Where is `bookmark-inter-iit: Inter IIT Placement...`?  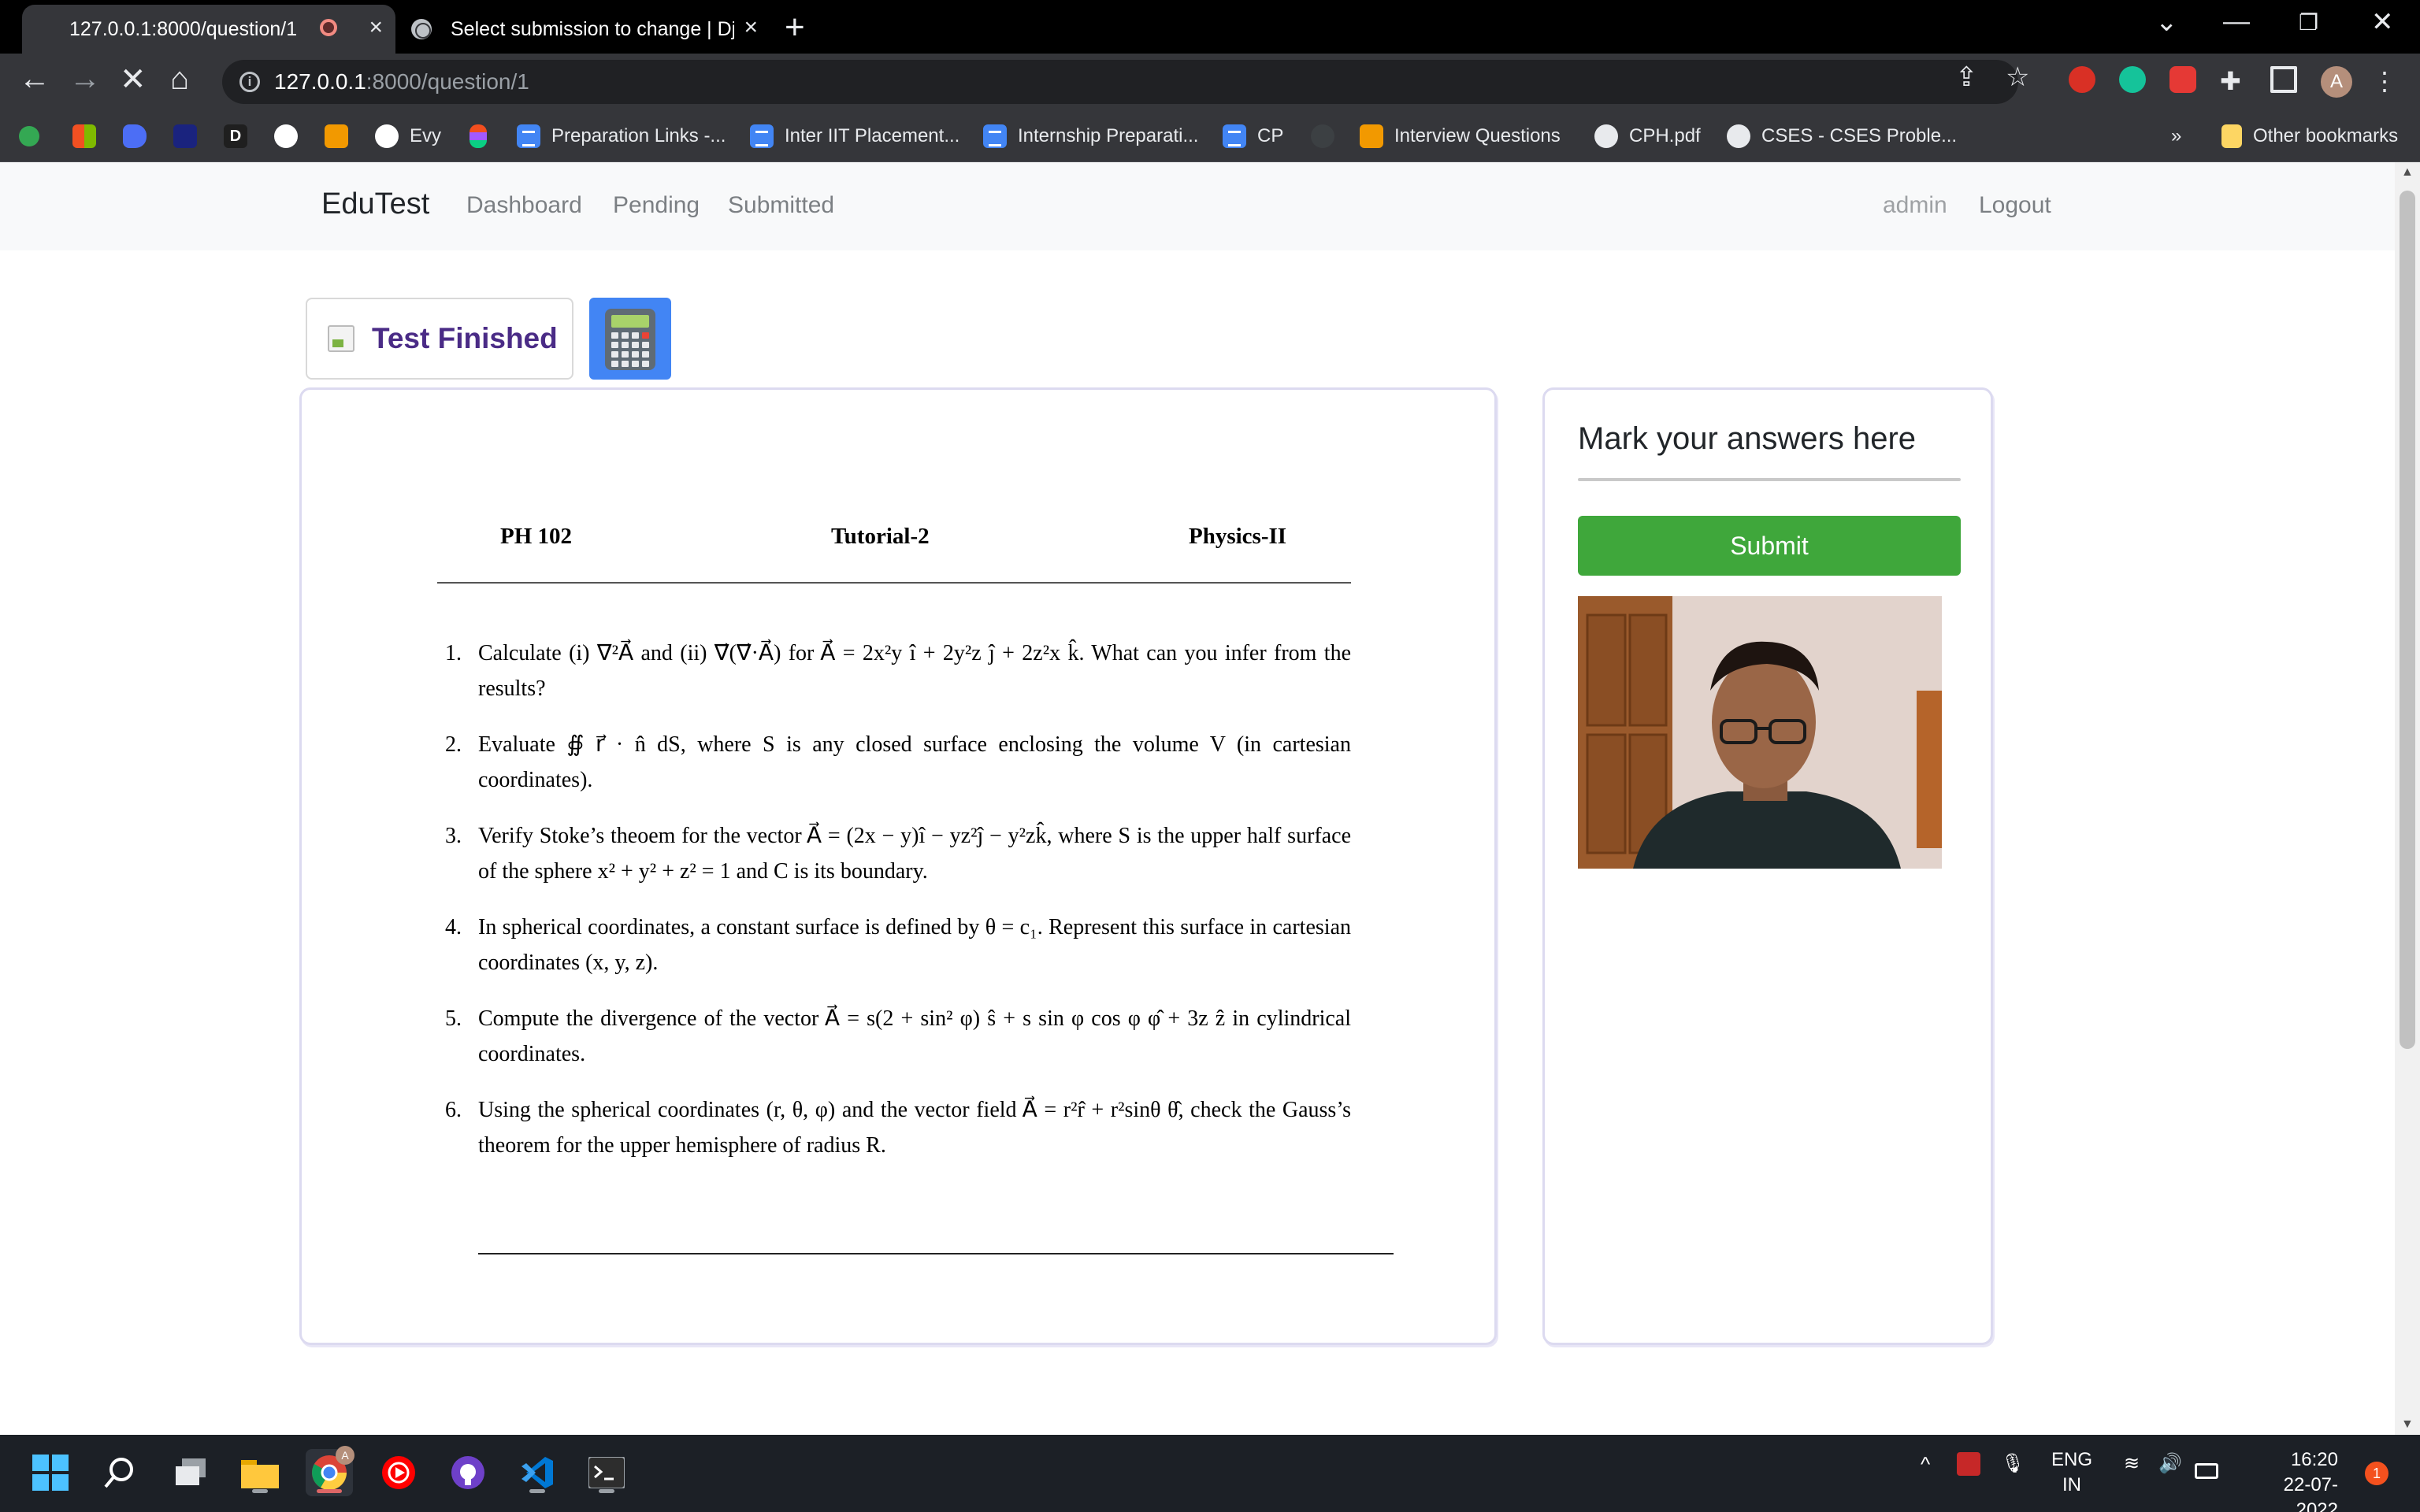
bookmark-inter-iit: Inter IIT Placement... is located at coordinates (854, 136).